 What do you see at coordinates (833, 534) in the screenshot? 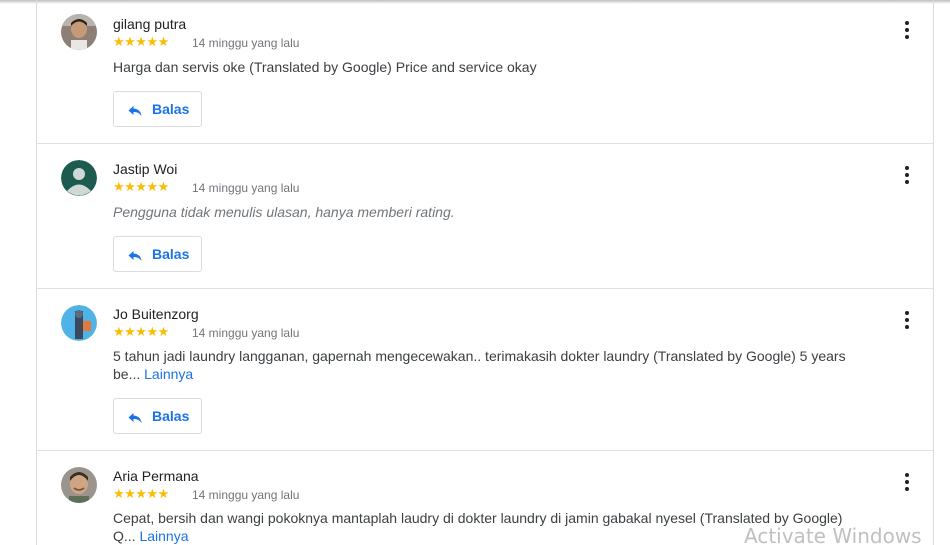
I see `activate-windows-watermark: Activate Windows` at bounding box center [833, 534].